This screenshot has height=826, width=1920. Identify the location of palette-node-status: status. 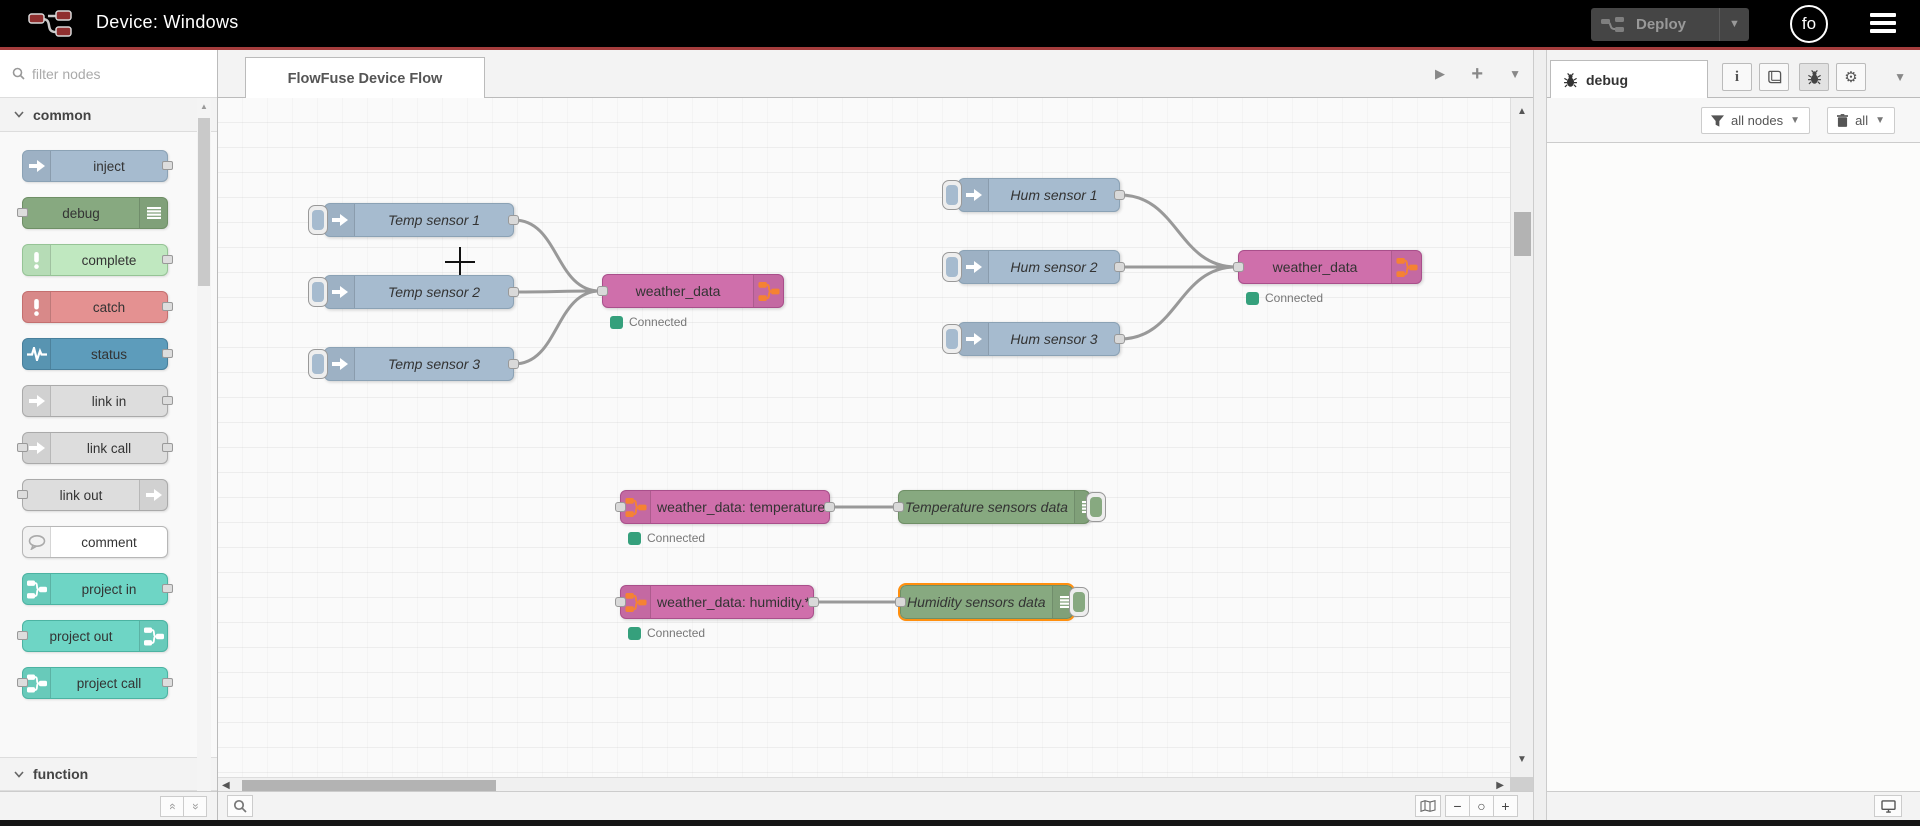
(97, 354).